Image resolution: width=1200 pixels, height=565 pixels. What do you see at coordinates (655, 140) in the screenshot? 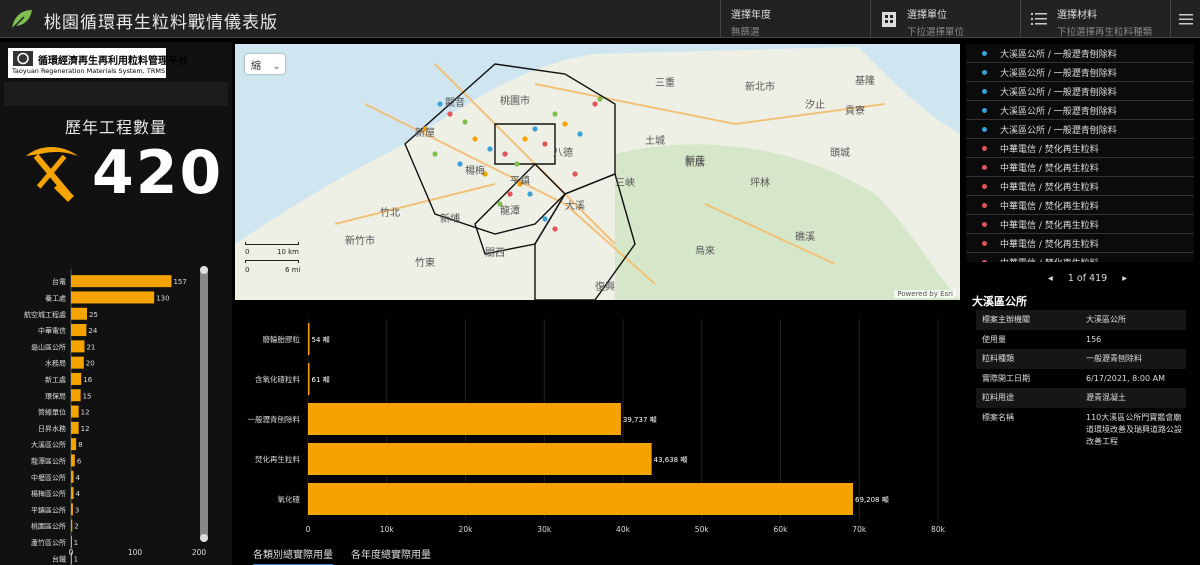
I see `place-label: 土城` at bounding box center [655, 140].